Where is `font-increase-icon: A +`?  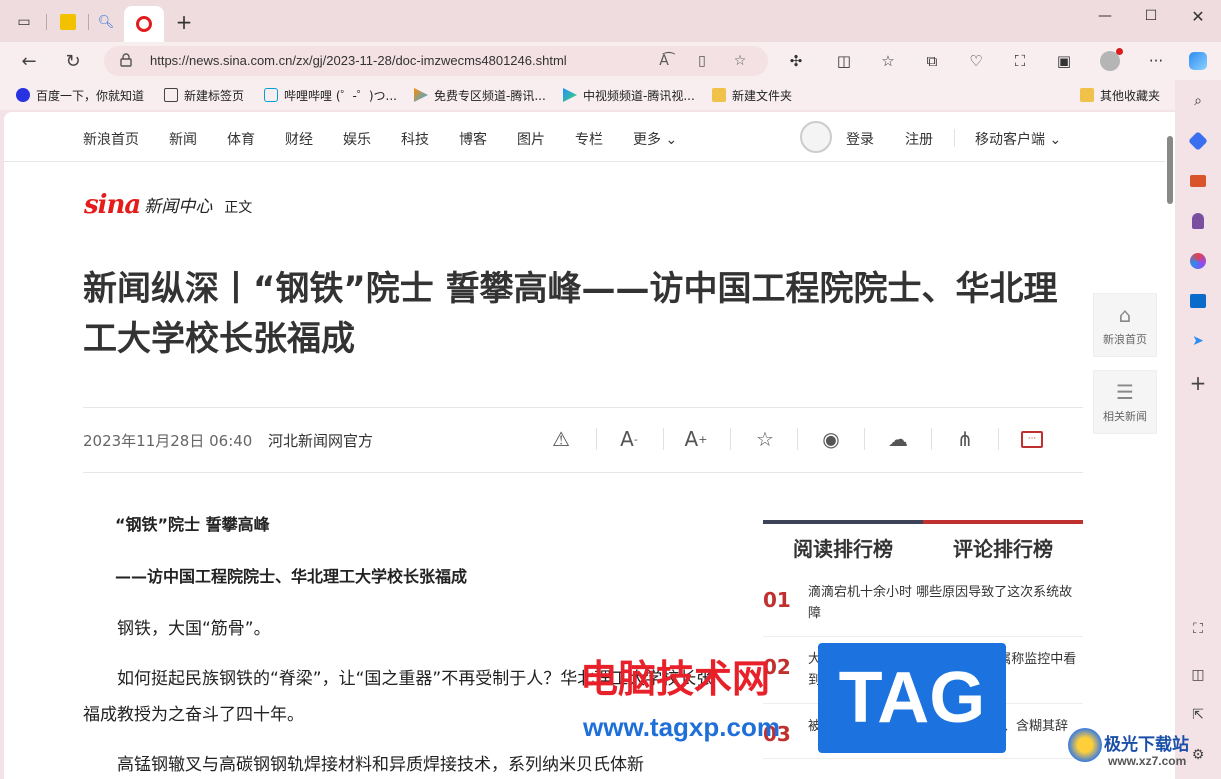 font-increase-icon: A + is located at coordinates (696, 439).